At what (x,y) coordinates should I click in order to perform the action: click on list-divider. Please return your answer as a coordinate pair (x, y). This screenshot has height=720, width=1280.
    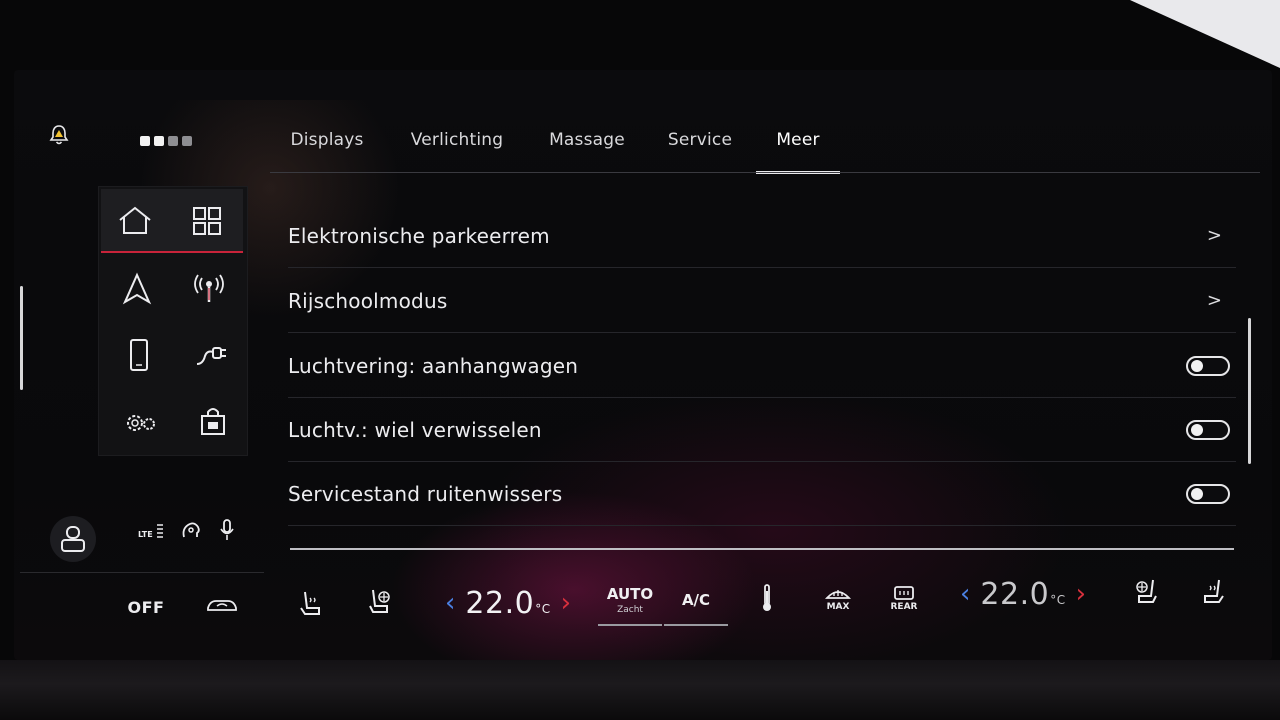
    Looking at the image, I should click on (762, 549).